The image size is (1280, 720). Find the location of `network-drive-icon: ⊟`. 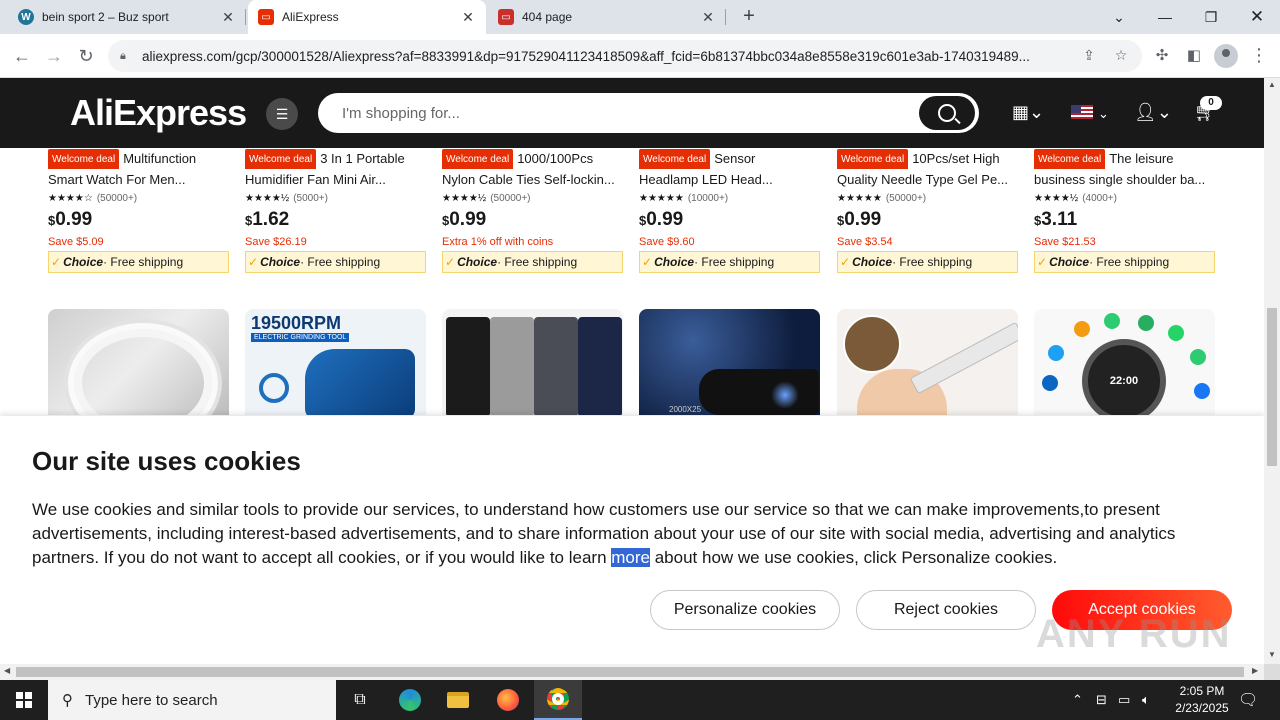

network-drive-icon: ⊟ is located at coordinates (1101, 700).